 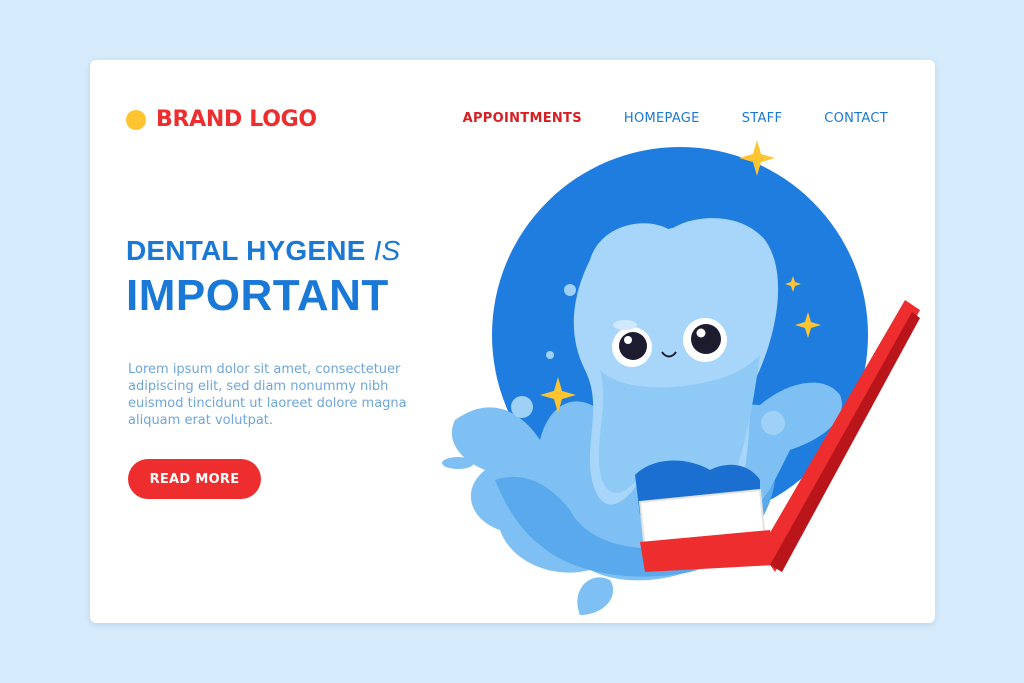 I want to click on tooth-blush, so click(x=625, y=325).